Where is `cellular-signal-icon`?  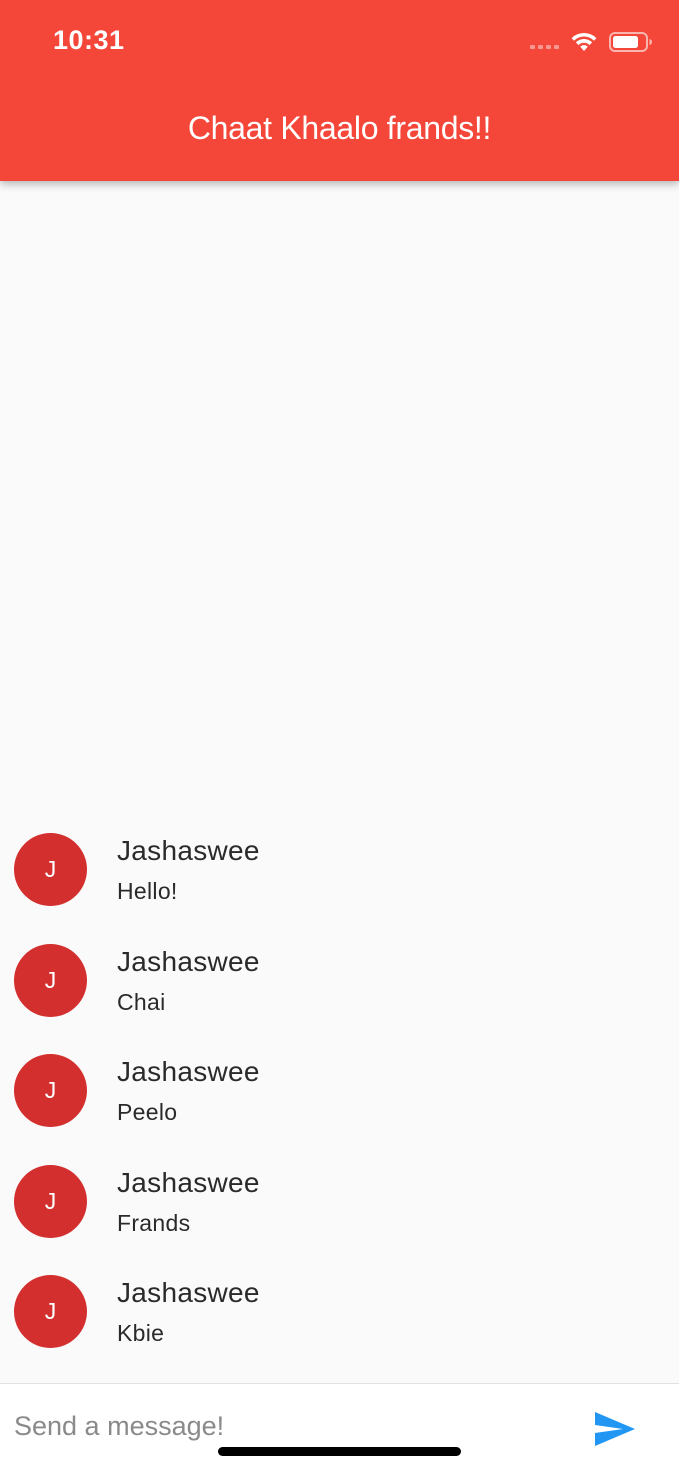 cellular-signal-icon is located at coordinates (544, 47).